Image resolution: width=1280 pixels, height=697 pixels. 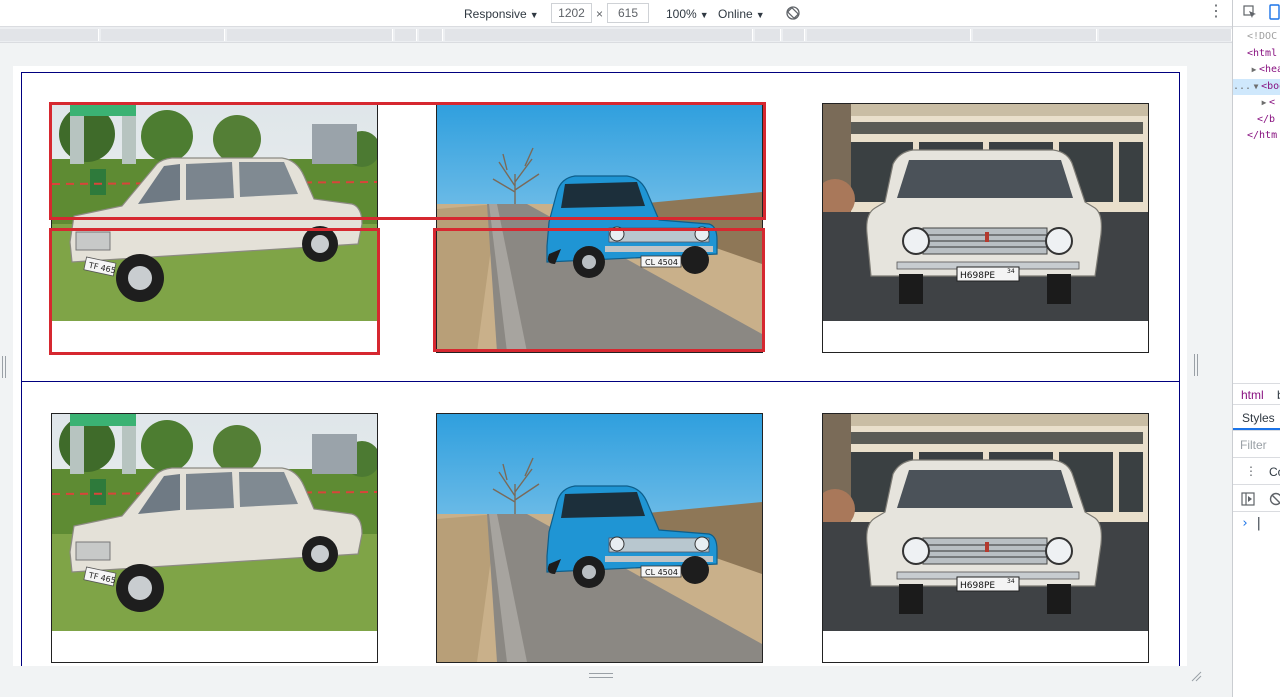 I want to click on device-select: Responsive ▼, so click(x=501, y=14).